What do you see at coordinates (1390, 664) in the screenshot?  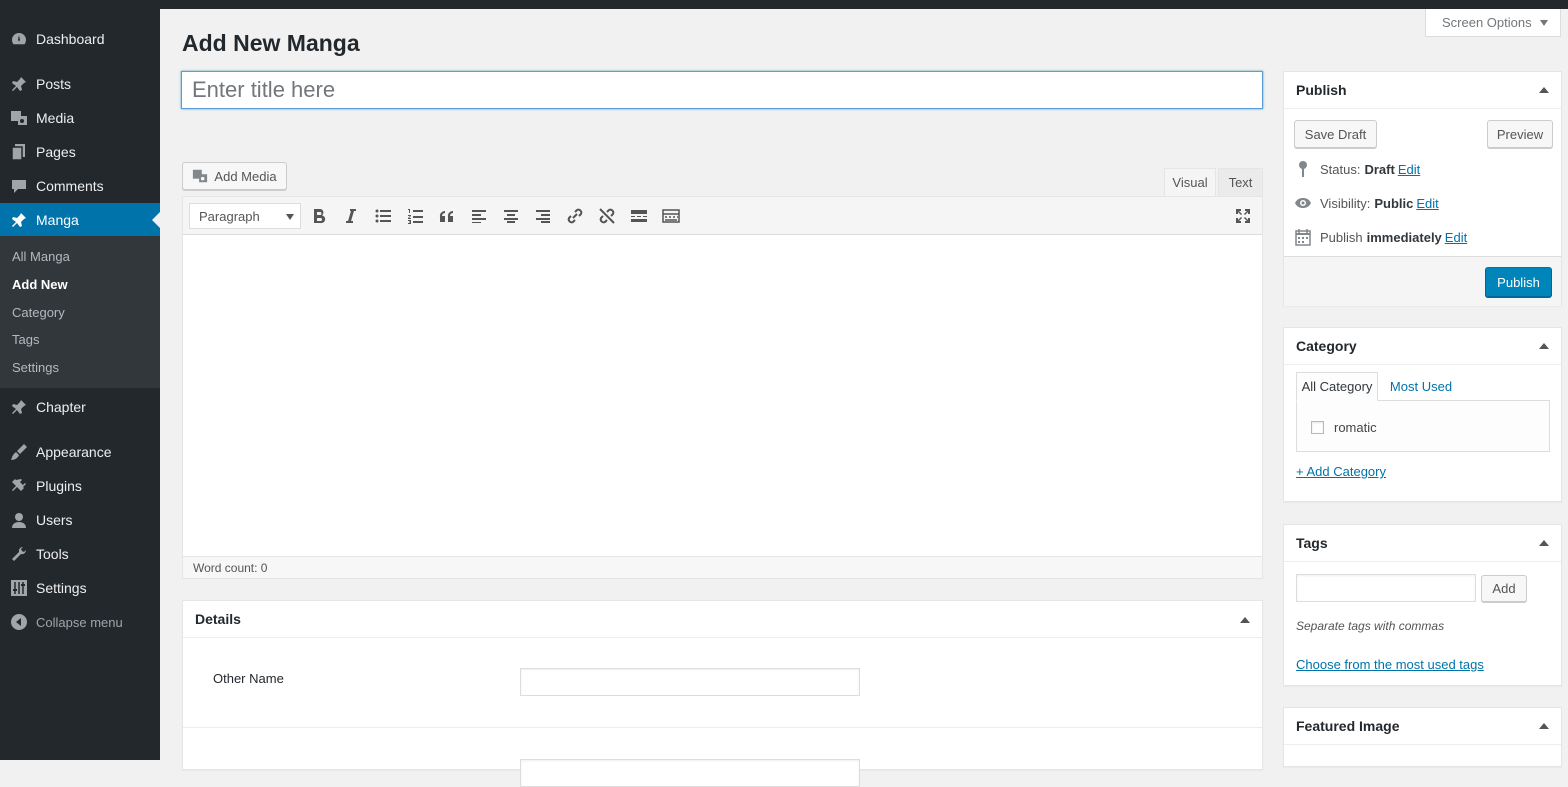 I see `choose-tags-link: Choose from the most used tags` at bounding box center [1390, 664].